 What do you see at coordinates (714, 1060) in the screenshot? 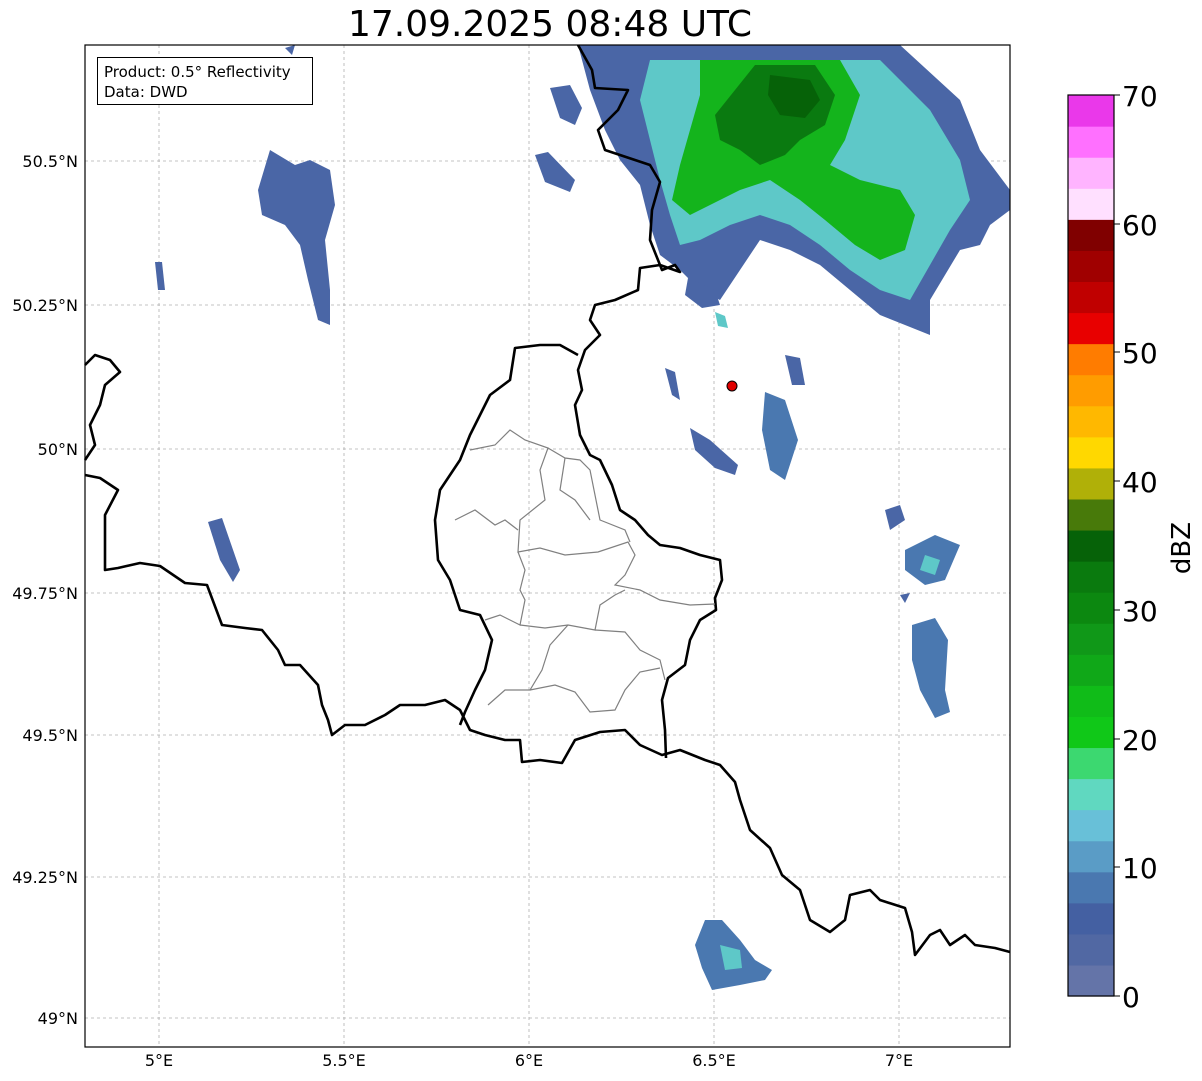
I see `lon-label: 6.5°E` at bounding box center [714, 1060].